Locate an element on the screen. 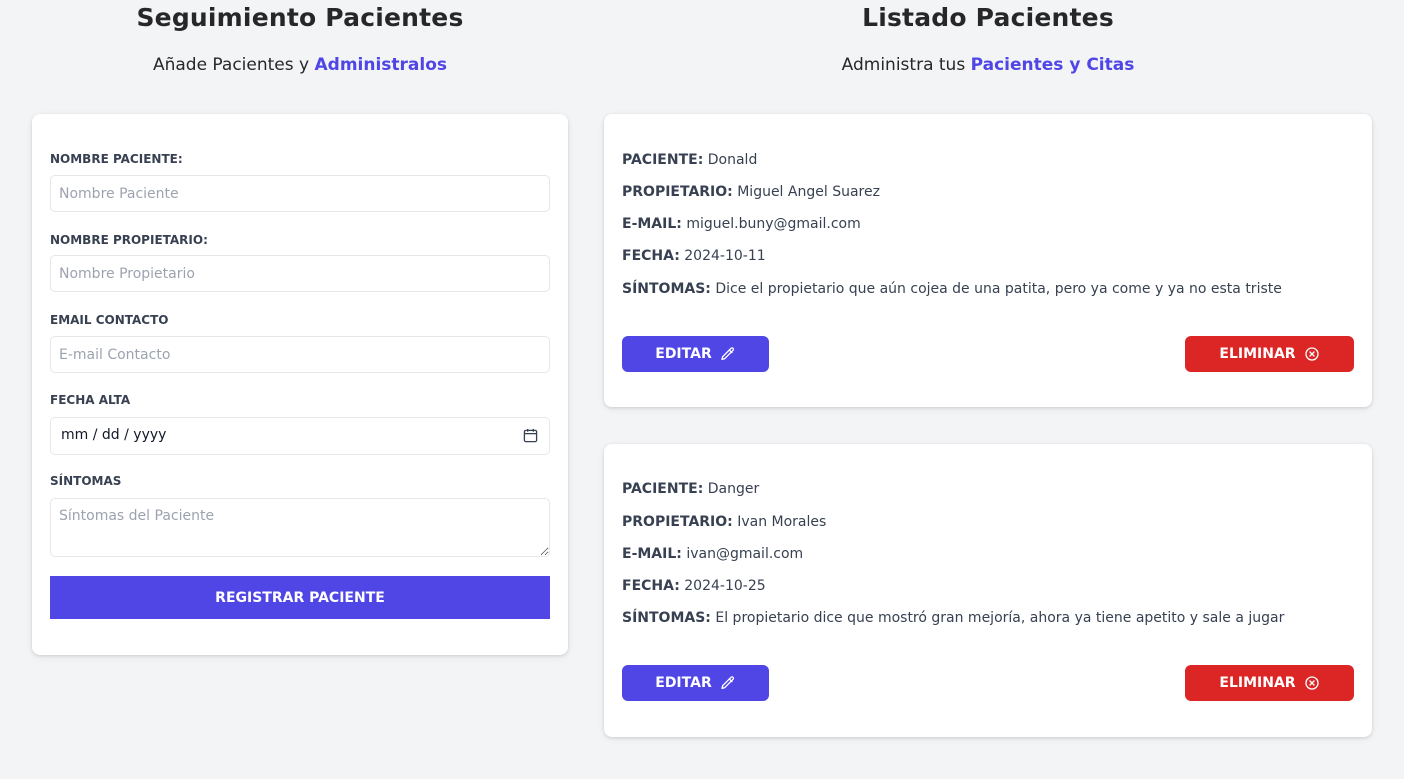 The width and height of the screenshot is (1404, 779). owner-row: Propietario: Ivan Morales is located at coordinates (724, 522).